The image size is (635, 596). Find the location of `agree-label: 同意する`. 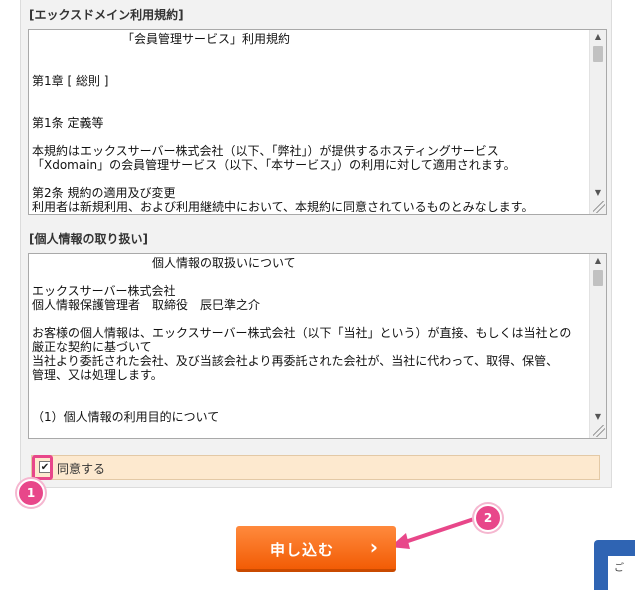

agree-label: 同意する is located at coordinates (81, 468).